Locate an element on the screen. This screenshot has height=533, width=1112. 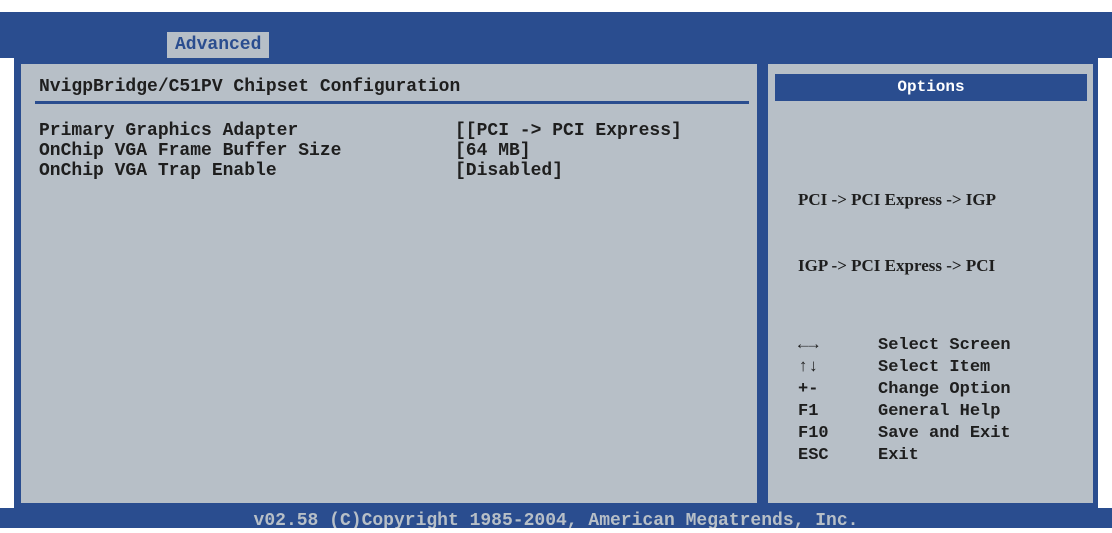
setting-label: OnChip VGA Frame Buffer Size is located at coordinates (190, 151).